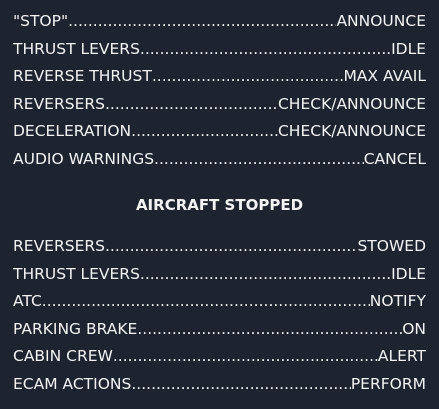 The image size is (439, 409). I want to click on checklist-row: ECAM ACTIONS PERFORM, so click(219, 385).